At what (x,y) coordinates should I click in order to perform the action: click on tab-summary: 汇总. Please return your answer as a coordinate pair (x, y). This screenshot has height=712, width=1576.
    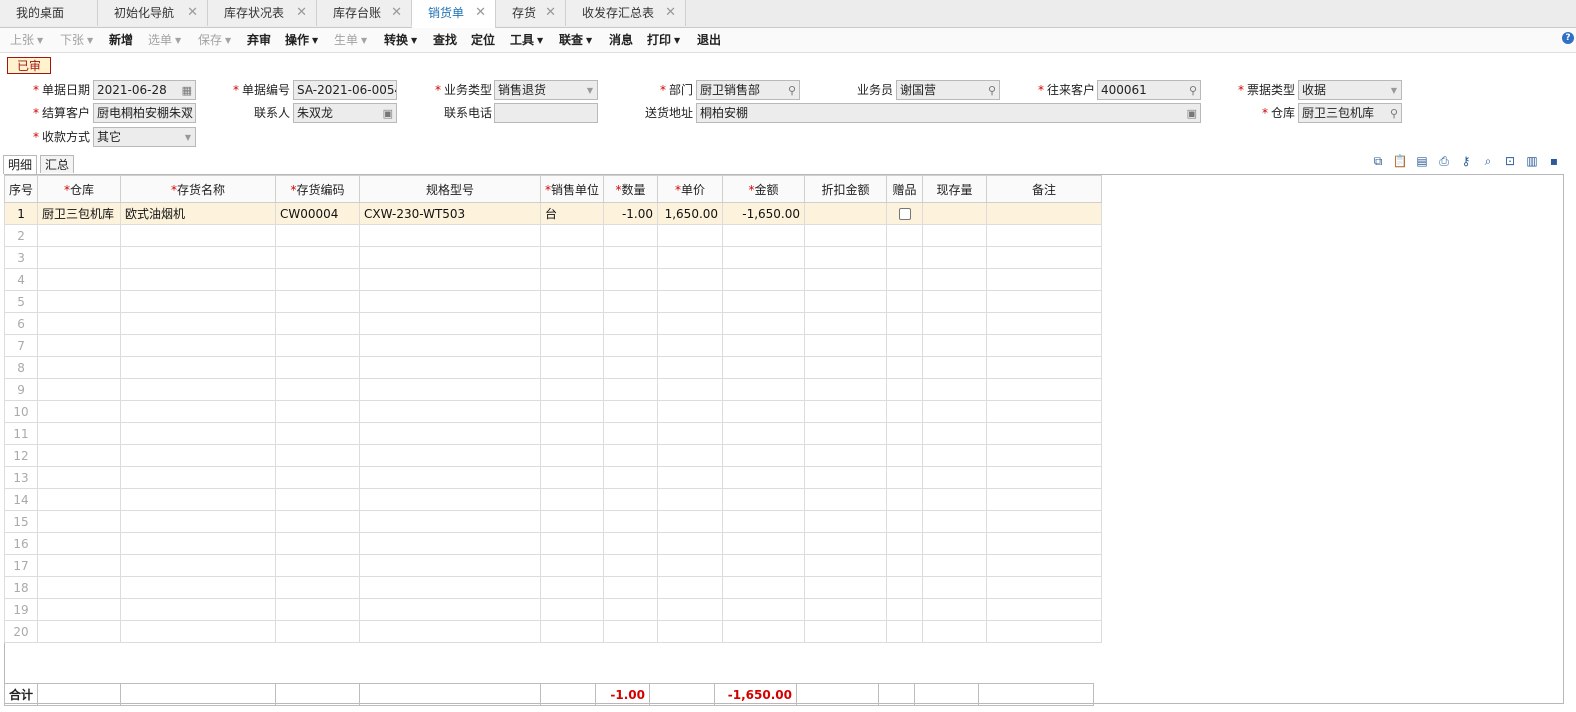
    Looking at the image, I should click on (57, 164).